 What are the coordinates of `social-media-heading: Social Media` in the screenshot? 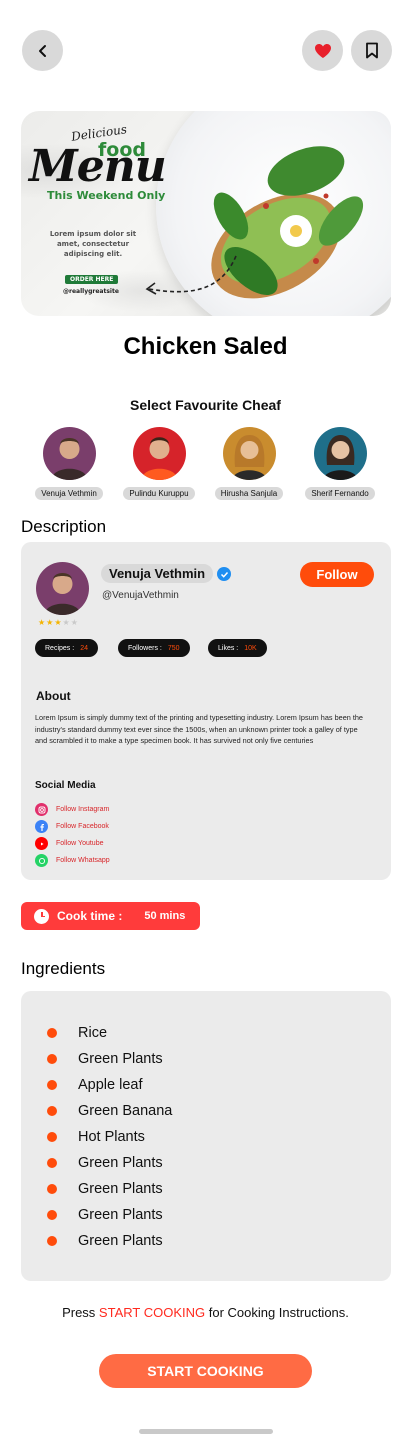 It's located at (65, 785).